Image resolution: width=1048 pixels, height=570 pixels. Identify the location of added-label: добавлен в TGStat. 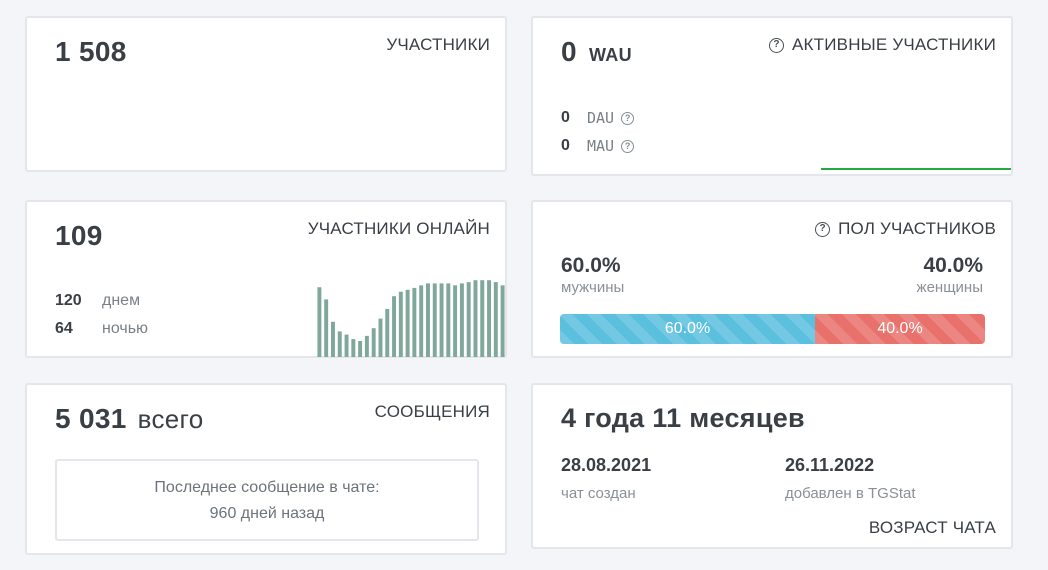
(850, 493).